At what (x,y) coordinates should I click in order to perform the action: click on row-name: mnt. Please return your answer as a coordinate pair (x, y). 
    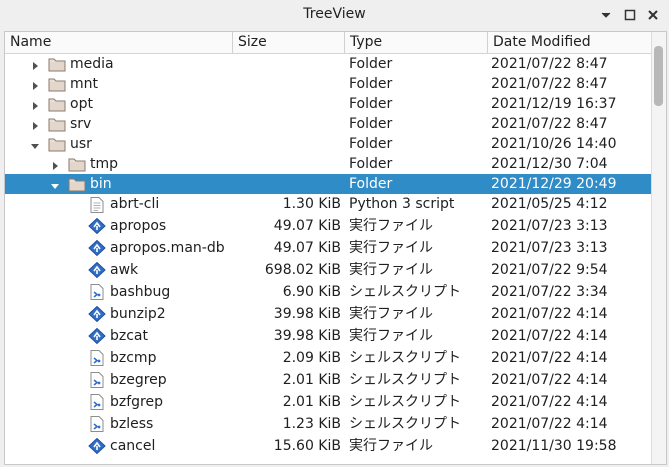
    Looking at the image, I should click on (84, 84).